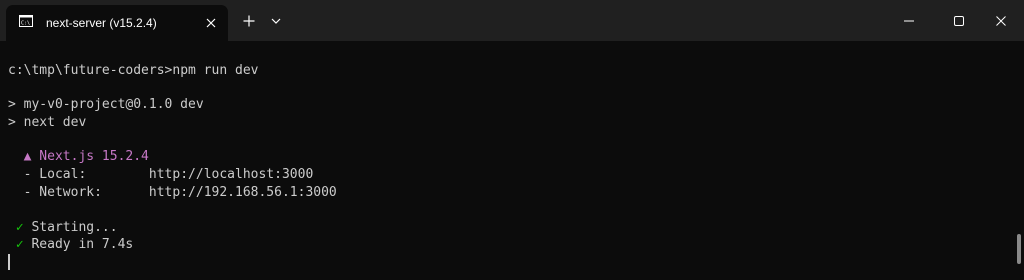 This screenshot has width=1024, height=280. Describe the element at coordinates (25, 24) in the screenshot. I see `svg-text: C:\` at that location.